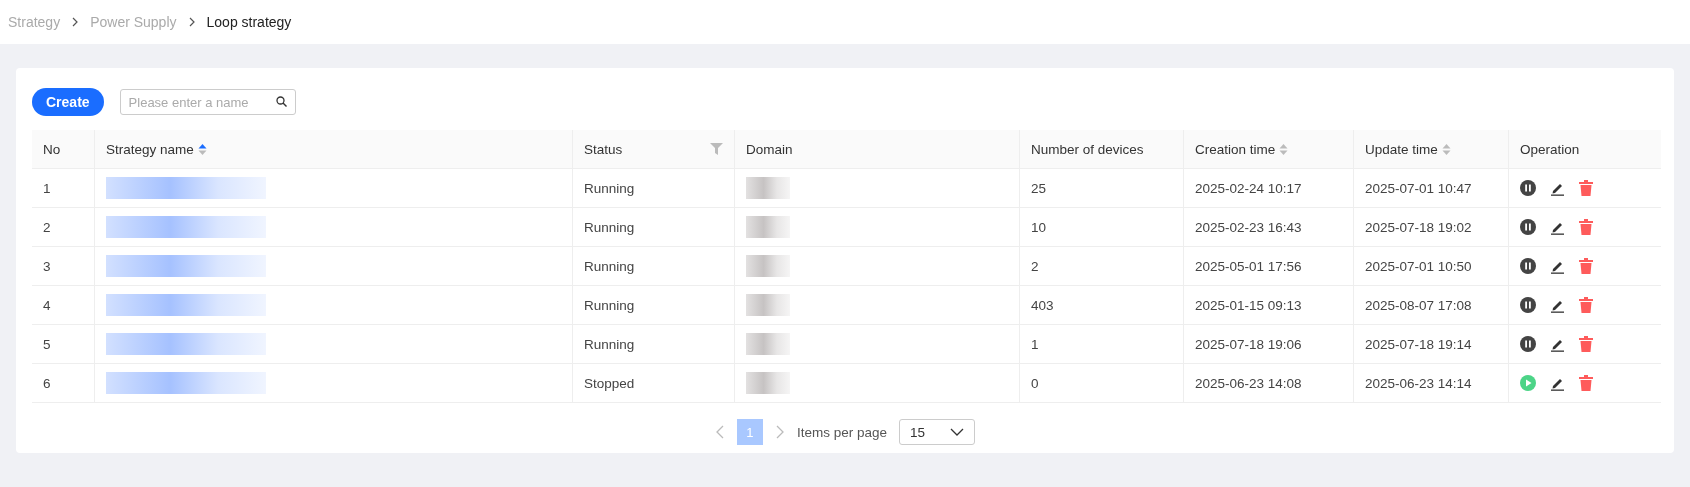 This screenshot has width=1690, height=487. I want to click on breadcrumb-current: Loop strategy, so click(249, 22).